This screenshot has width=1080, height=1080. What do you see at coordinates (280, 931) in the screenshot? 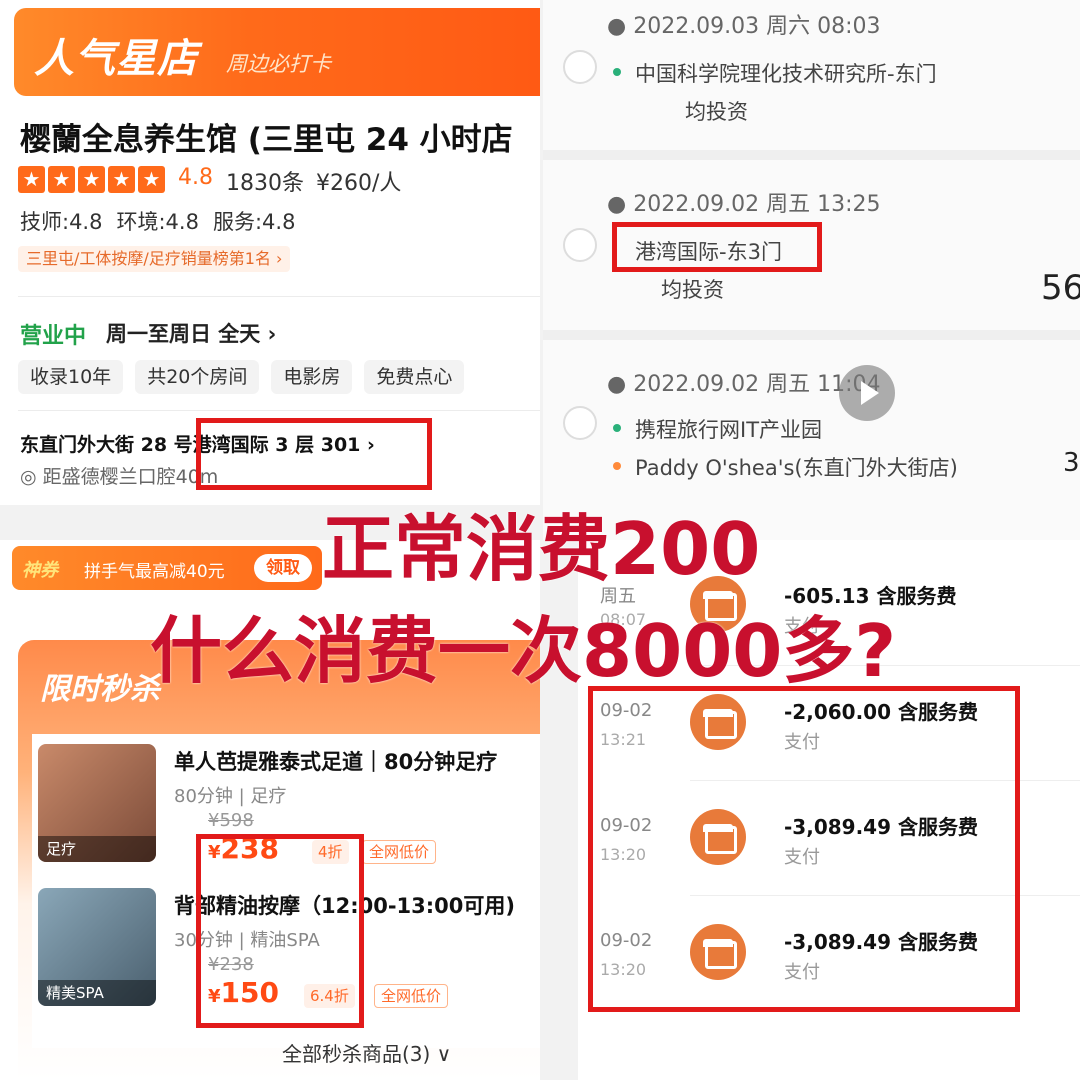
I see `highlight-box-deal-prices` at bounding box center [280, 931].